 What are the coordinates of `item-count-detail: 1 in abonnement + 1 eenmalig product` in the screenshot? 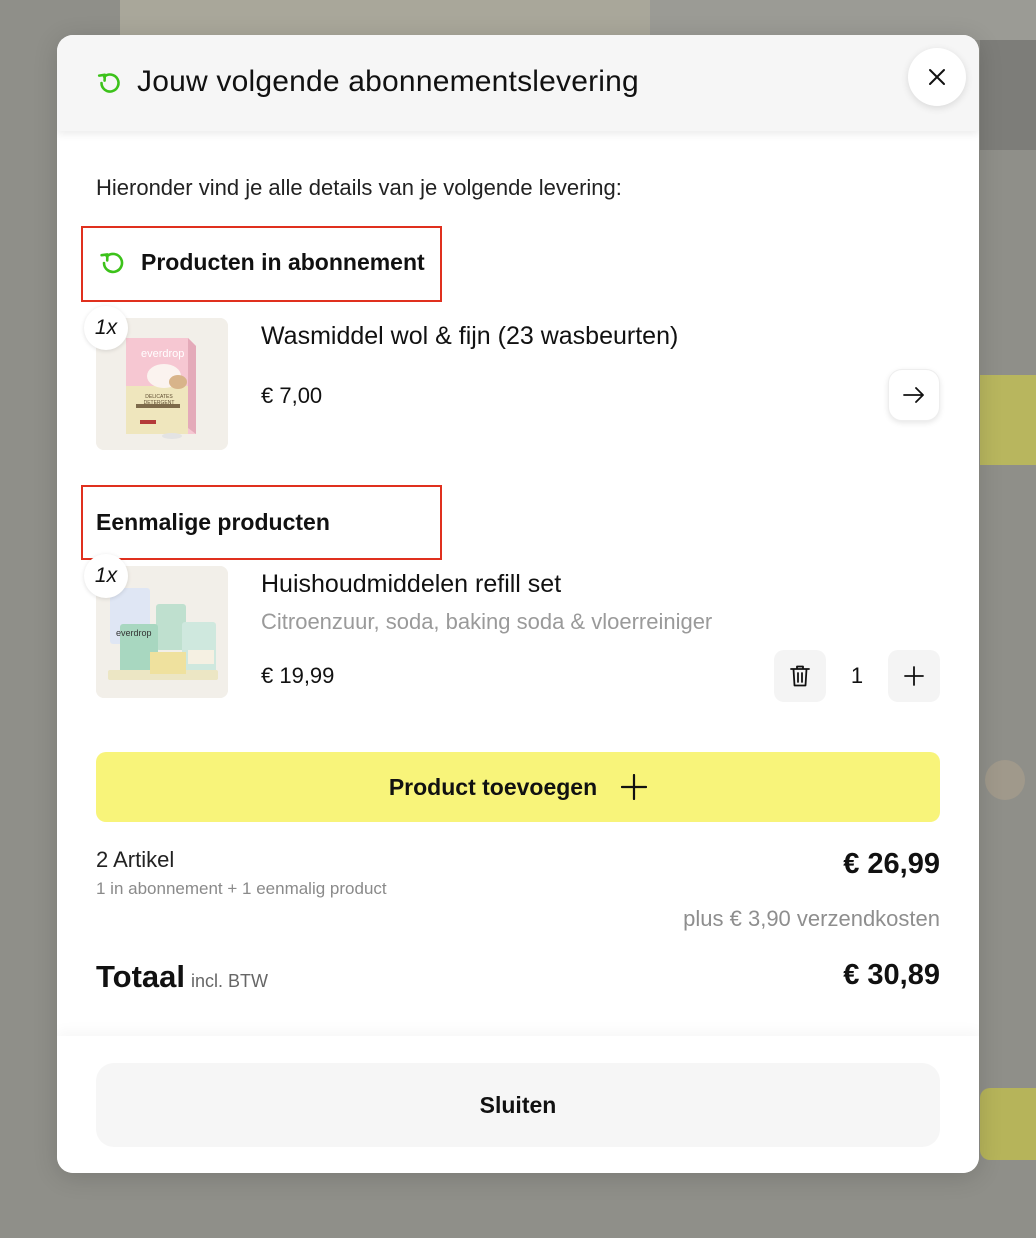 It's located at (241, 888).